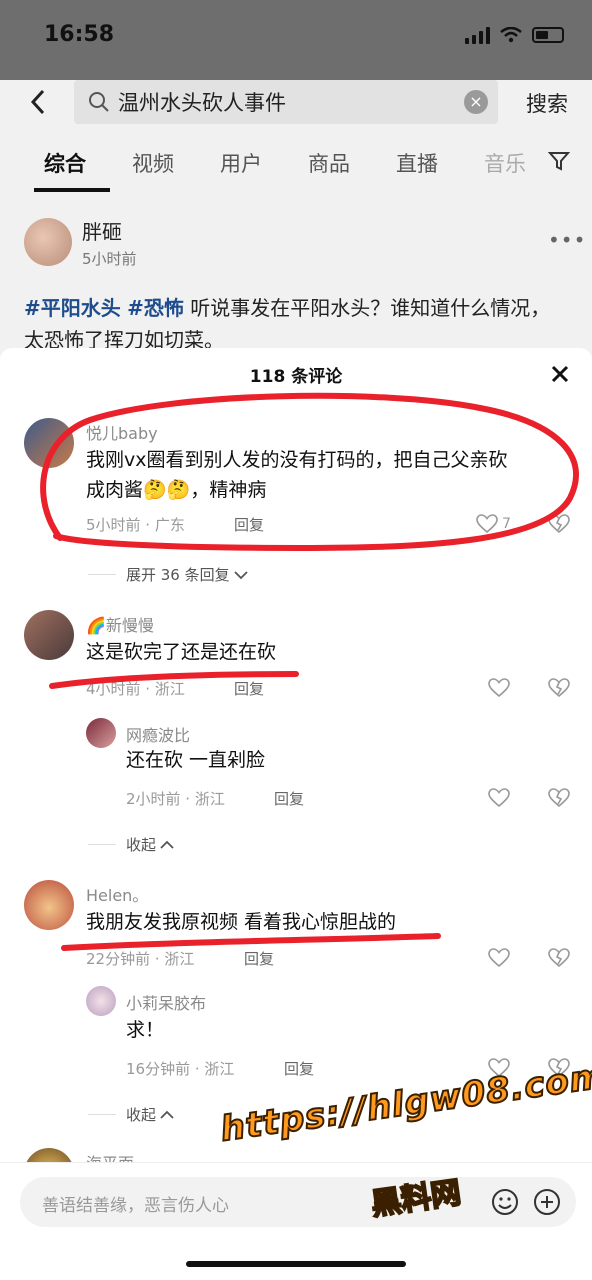 The image size is (592, 1280). I want to click on post-text: #平阳水头 #恐怖 听说事发在平阳水头？谁知道什么情况，太恐怖了挥刀如切菜。, so click(294, 324).